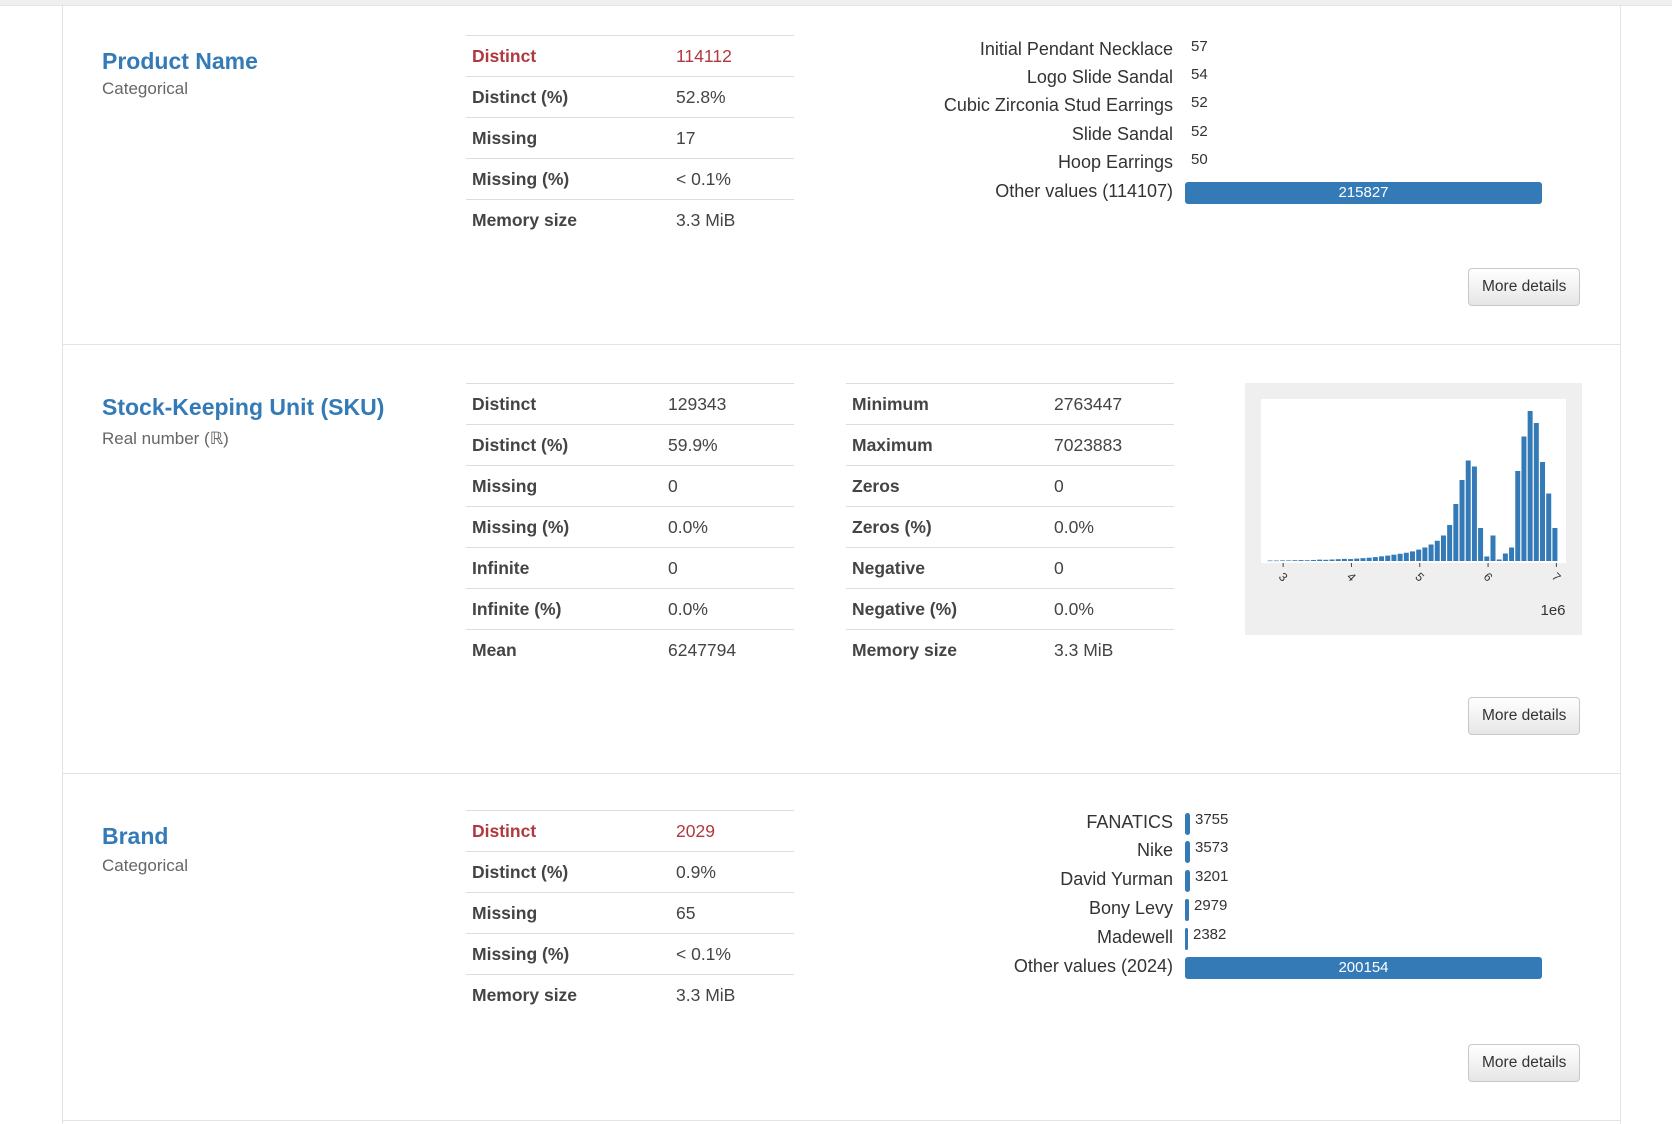 This screenshot has height=1124, width=1672. Describe the element at coordinates (1210, 934) in the screenshot. I see `frequency-count: 2382` at that location.